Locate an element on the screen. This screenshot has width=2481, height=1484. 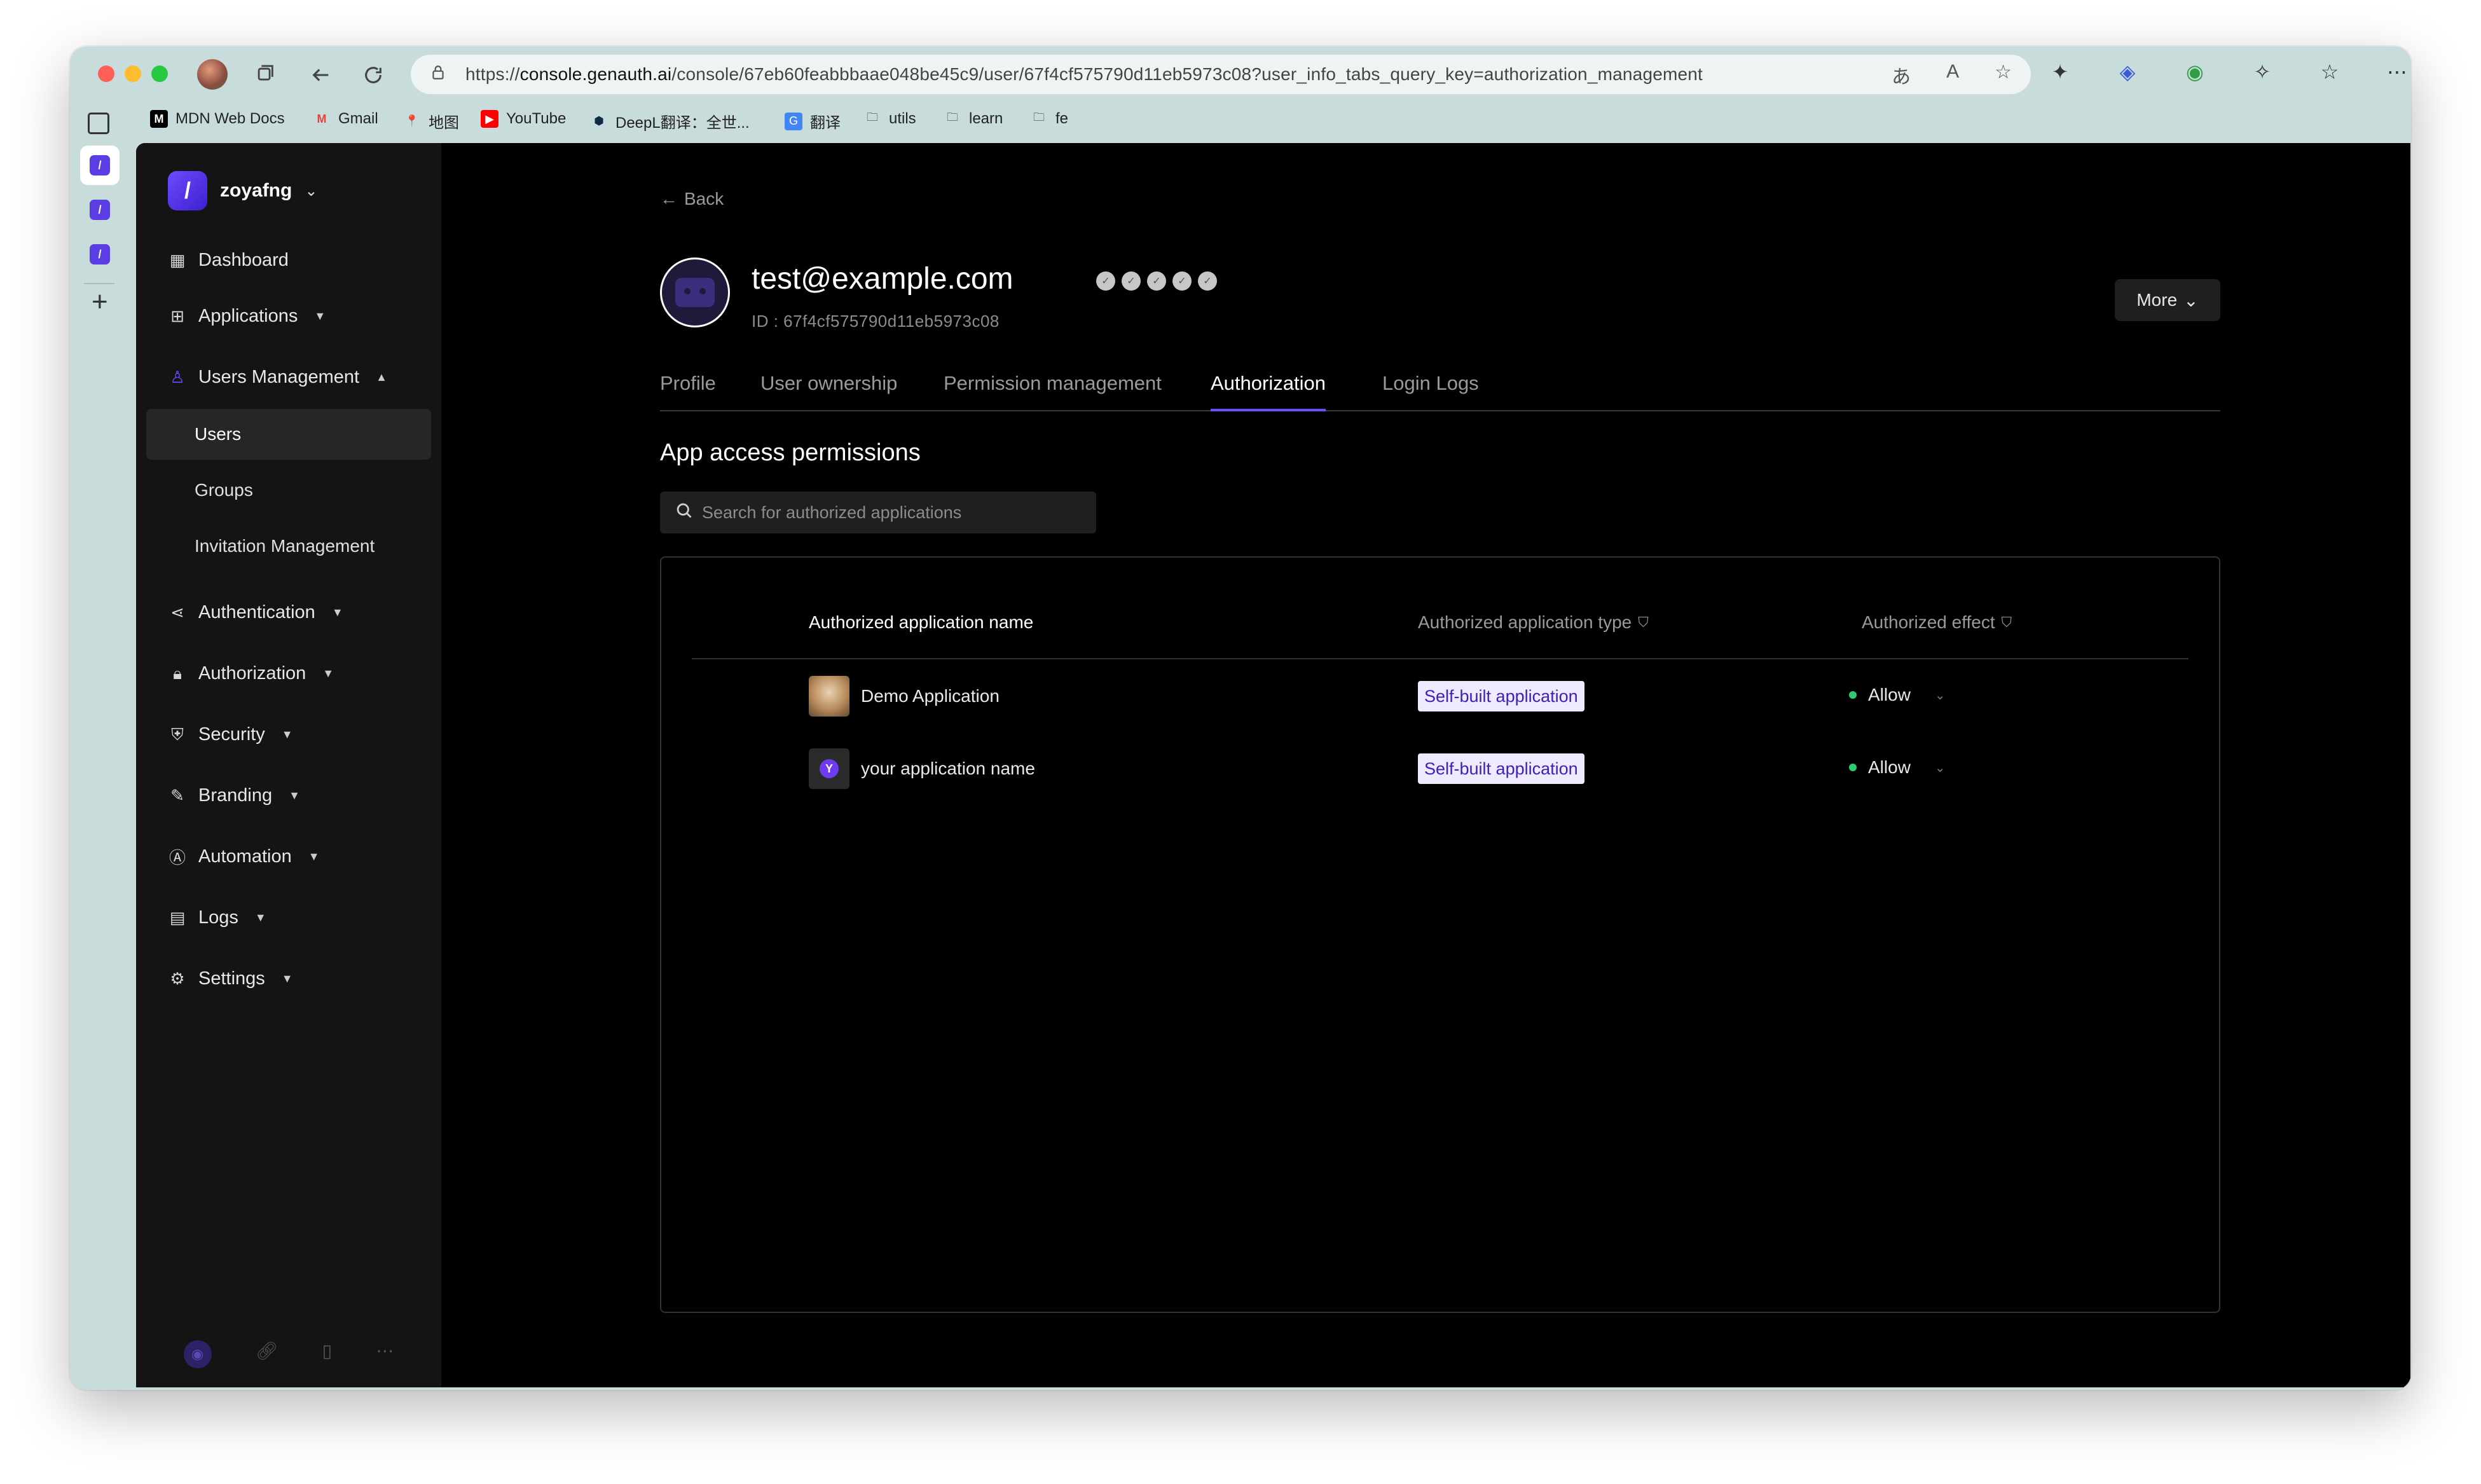
bookmark-learn: 🗀 learn is located at coordinates (973, 119).